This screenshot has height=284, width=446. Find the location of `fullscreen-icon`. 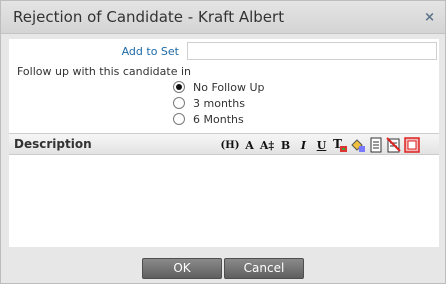

fullscreen-icon is located at coordinates (411, 145).